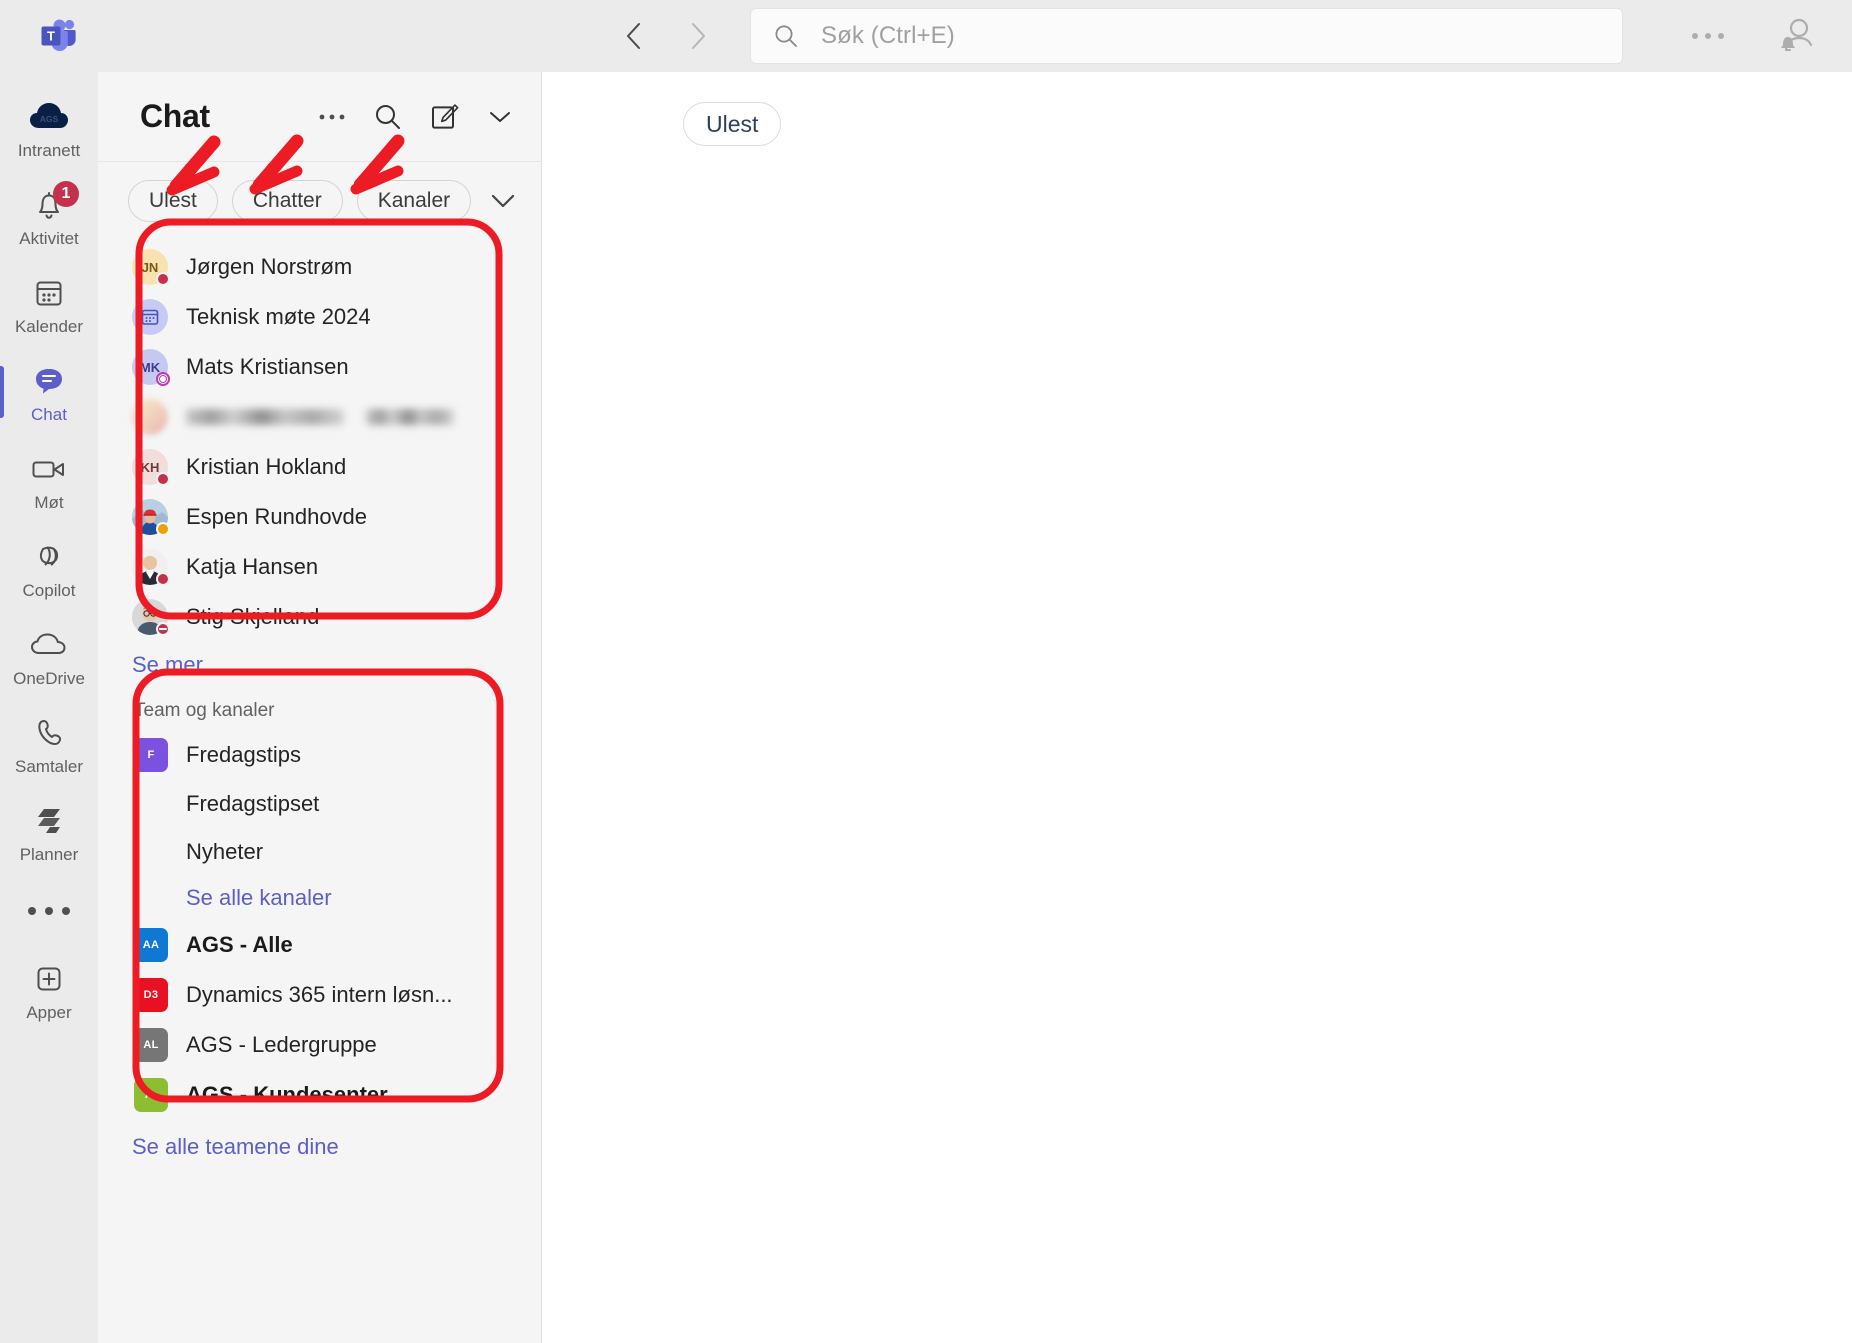 This screenshot has width=1852, height=1343. I want to click on team-item-ags-kundesenter: A- AGS - Kundesenter, so click(319, 1095).